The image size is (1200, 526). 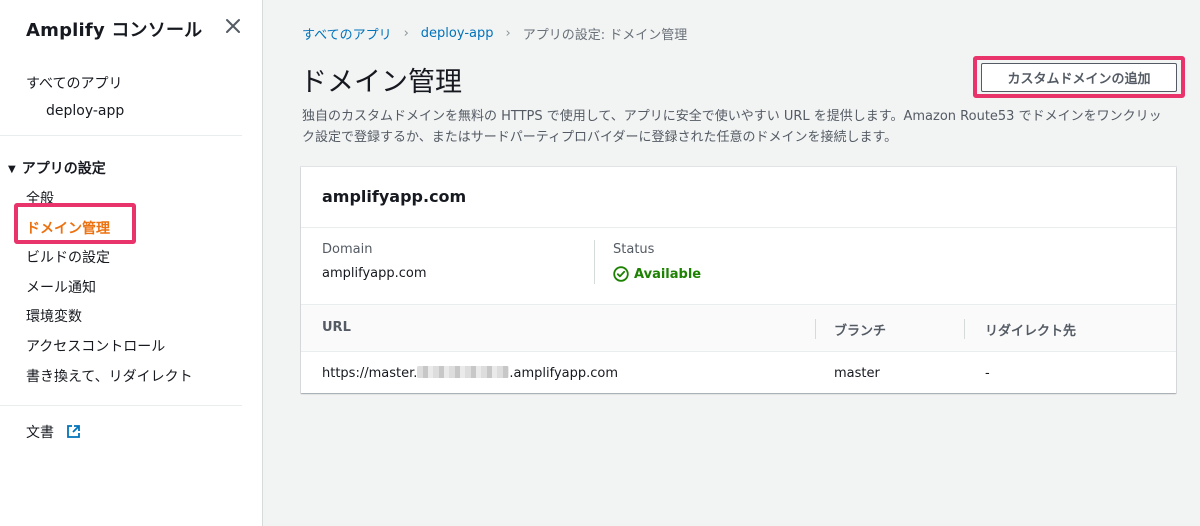 What do you see at coordinates (394, 196) in the screenshot?
I see `domain-card-title: amplifyapp.com` at bounding box center [394, 196].